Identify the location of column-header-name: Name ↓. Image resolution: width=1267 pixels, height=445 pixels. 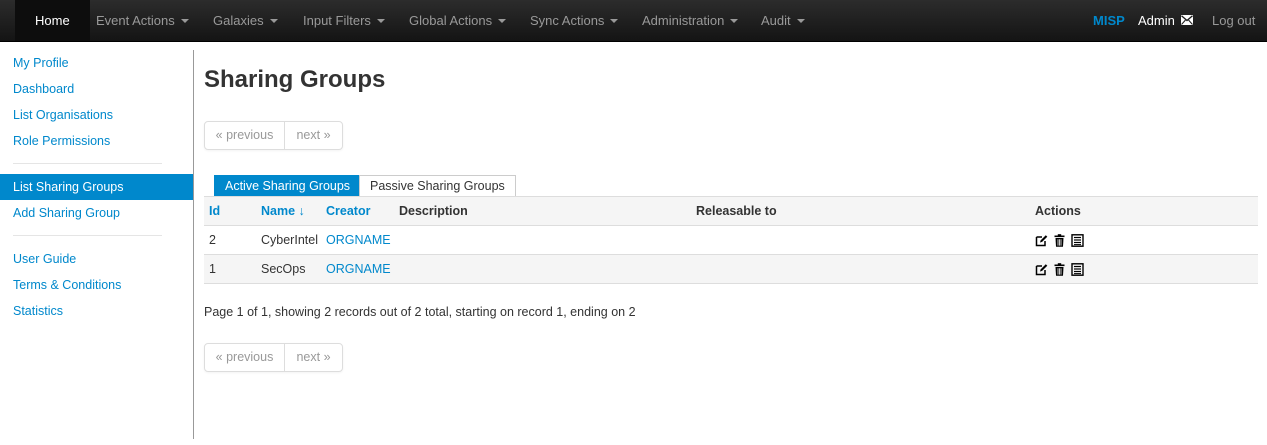
(283, 211).